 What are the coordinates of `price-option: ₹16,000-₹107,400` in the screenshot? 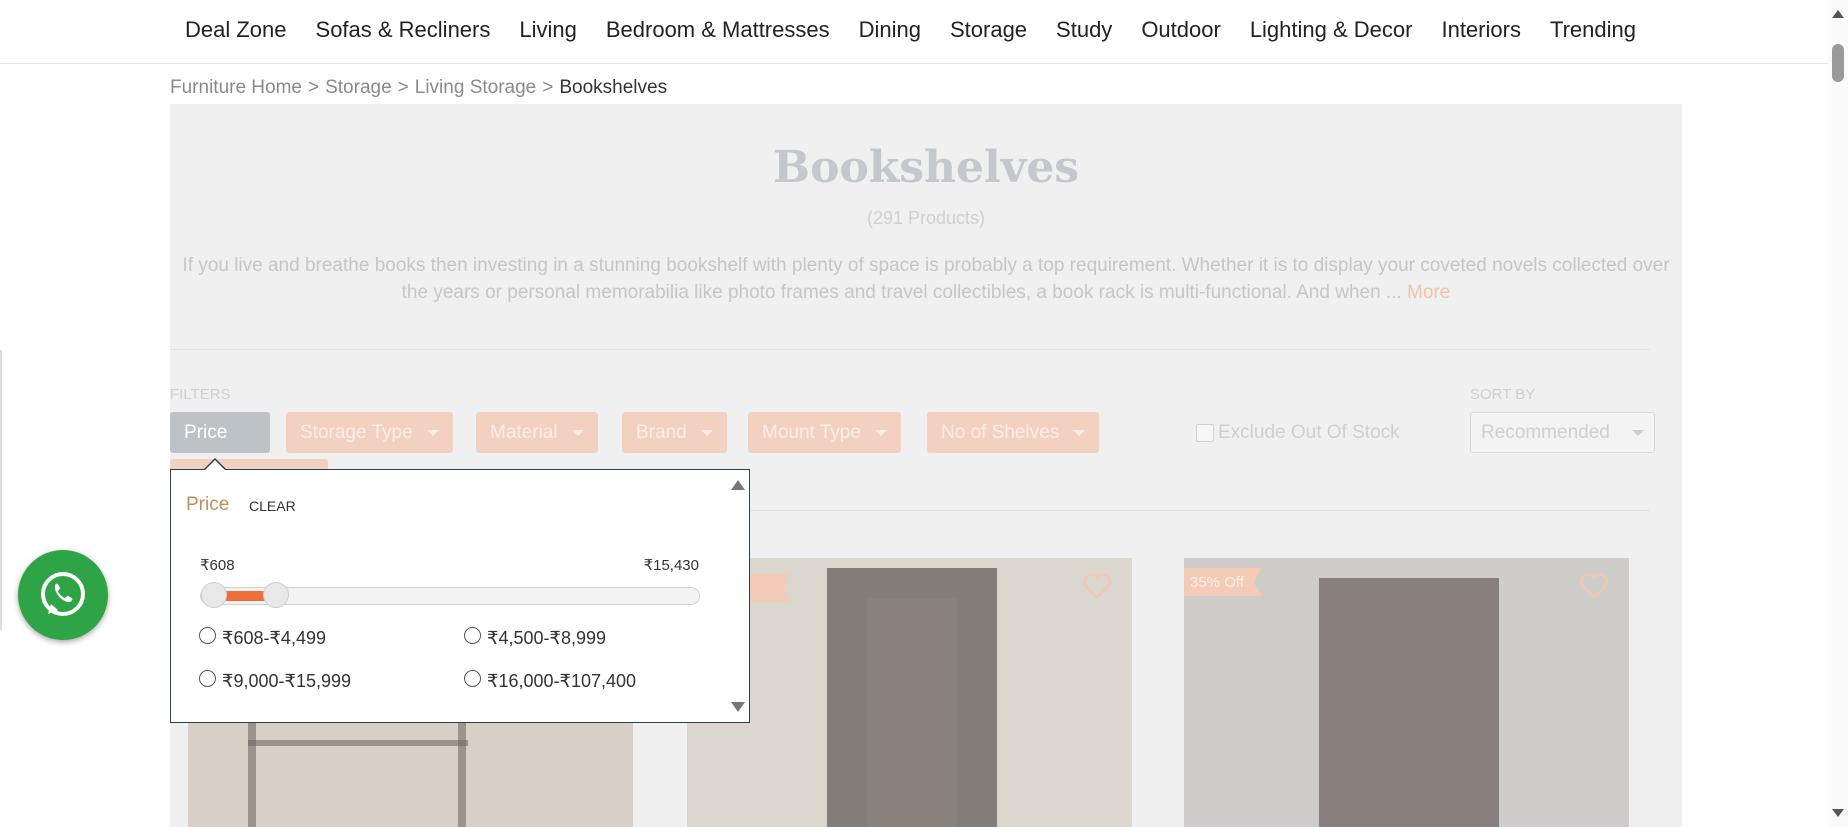 It's located at (550, 681).